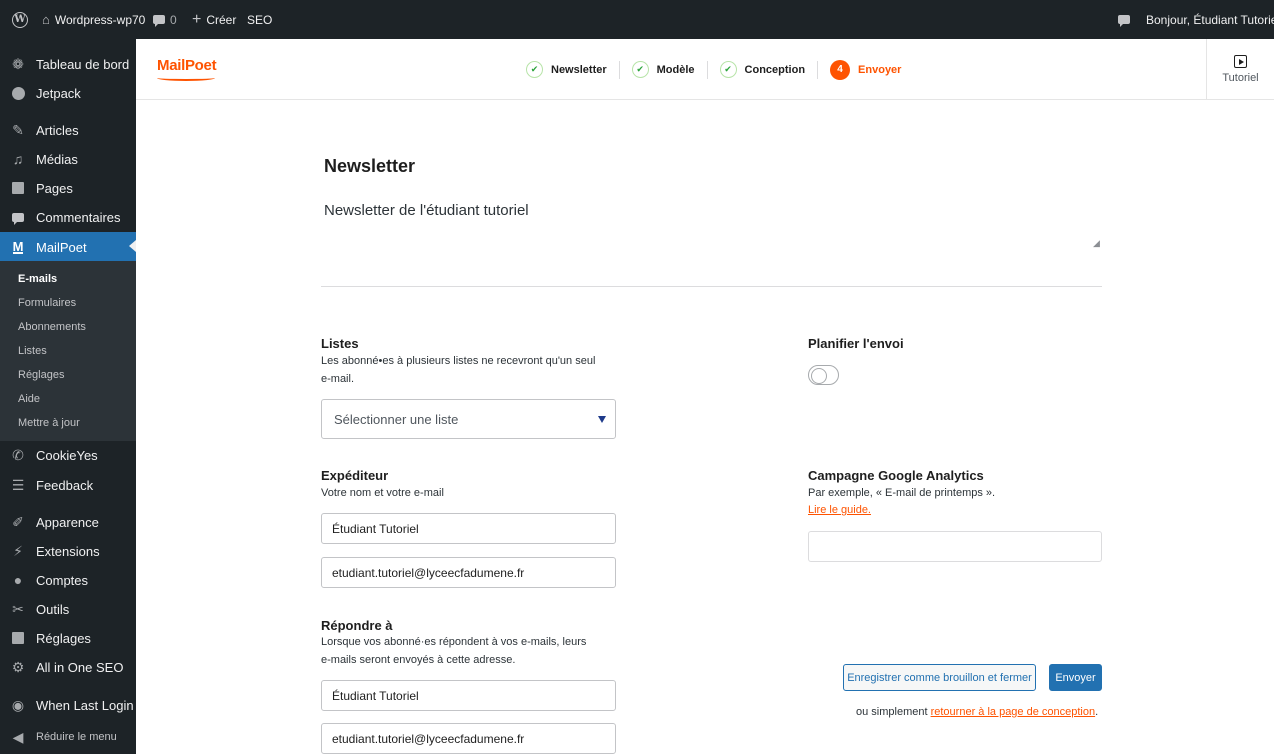 The height and width of the screenshot is (754, 1274). Describe the element at coordinates (1240, 78) in the screenshot. I see `tutorial-label: Tutoriel` at that location.